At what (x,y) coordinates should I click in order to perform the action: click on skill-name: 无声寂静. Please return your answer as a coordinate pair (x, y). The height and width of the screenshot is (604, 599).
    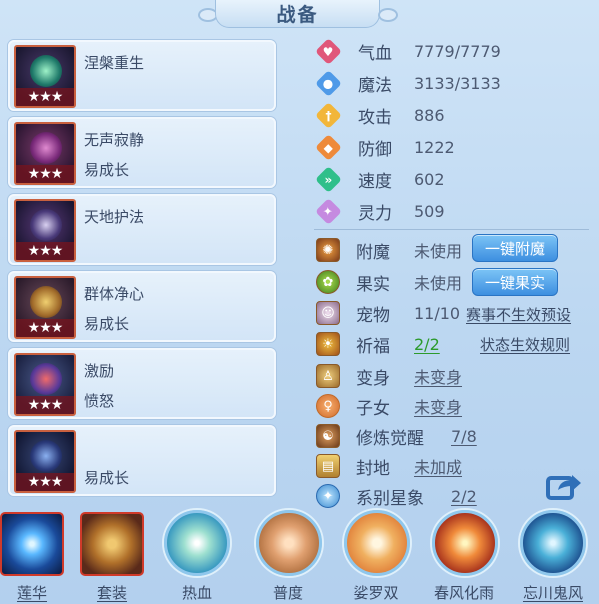
    Looking at the image, I should click on (114, 140).